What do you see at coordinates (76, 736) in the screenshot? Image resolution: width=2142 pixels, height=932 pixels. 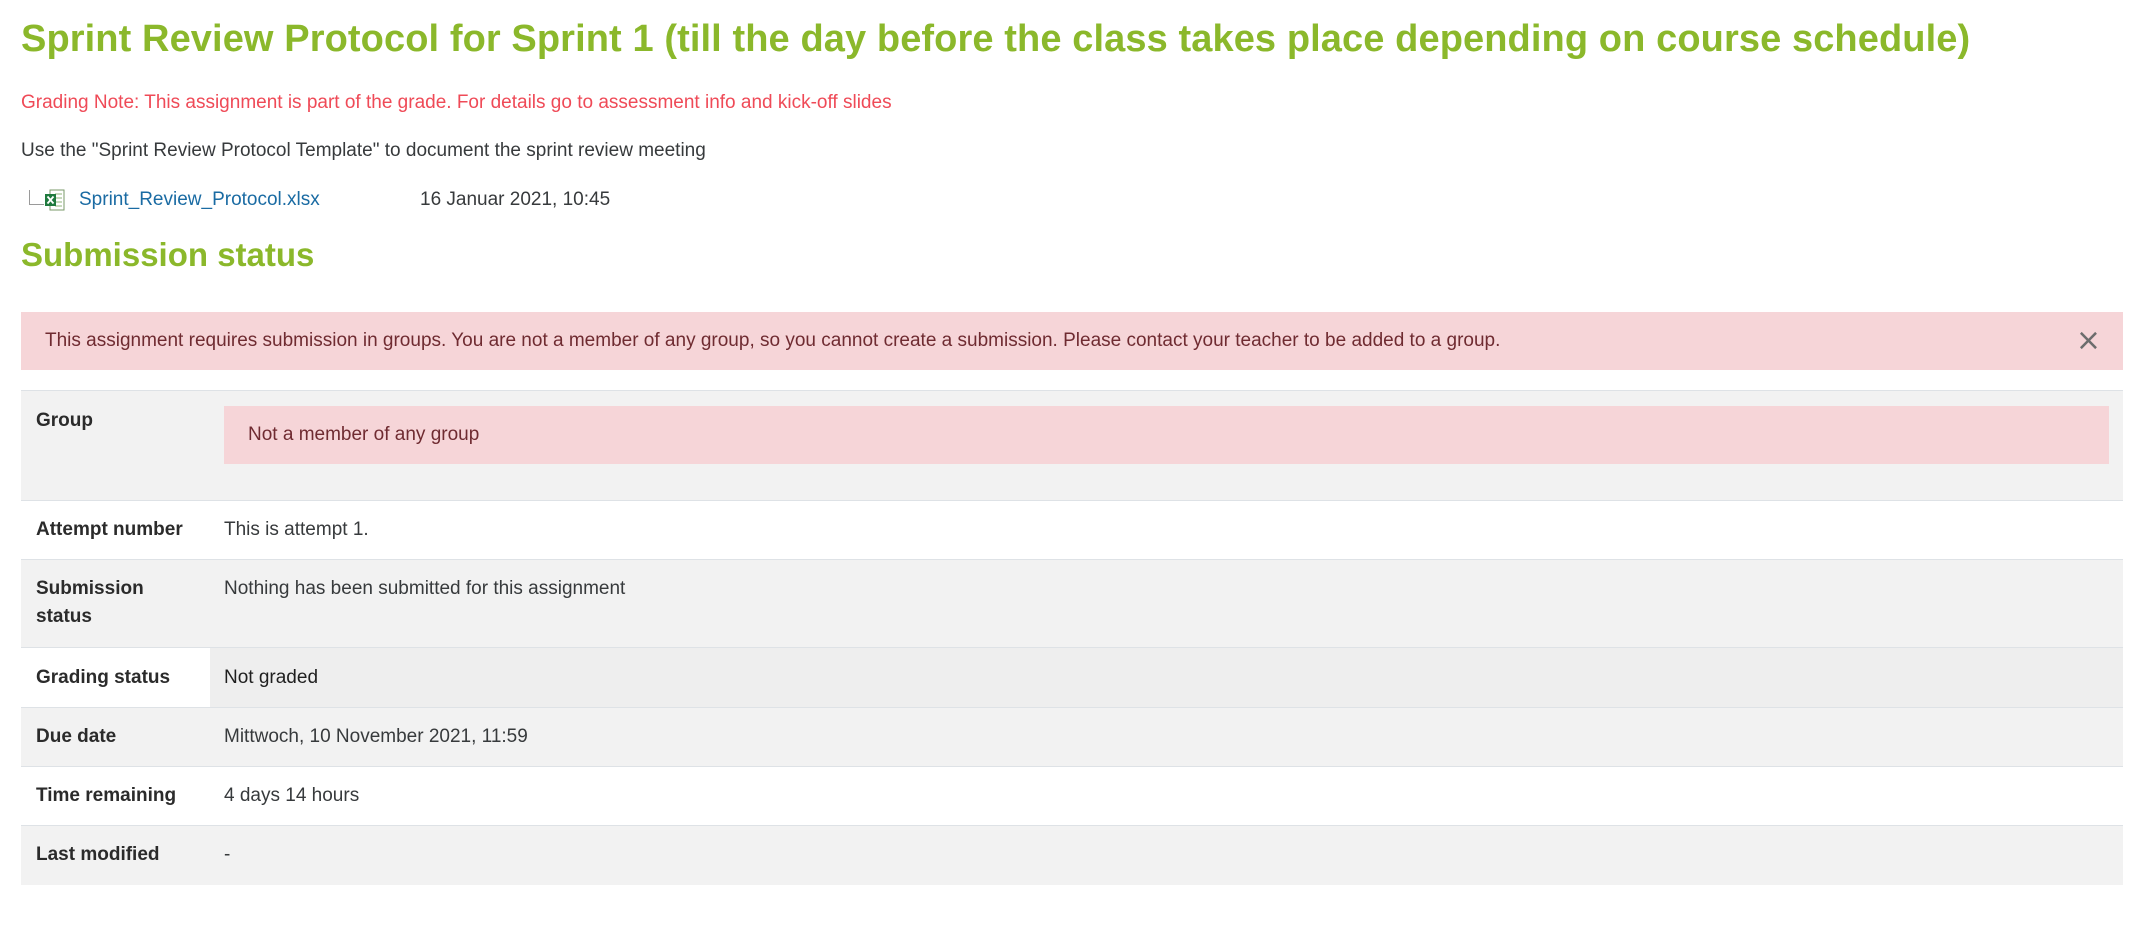 I see `row-label: Due date` at bounding box center [76, 736].